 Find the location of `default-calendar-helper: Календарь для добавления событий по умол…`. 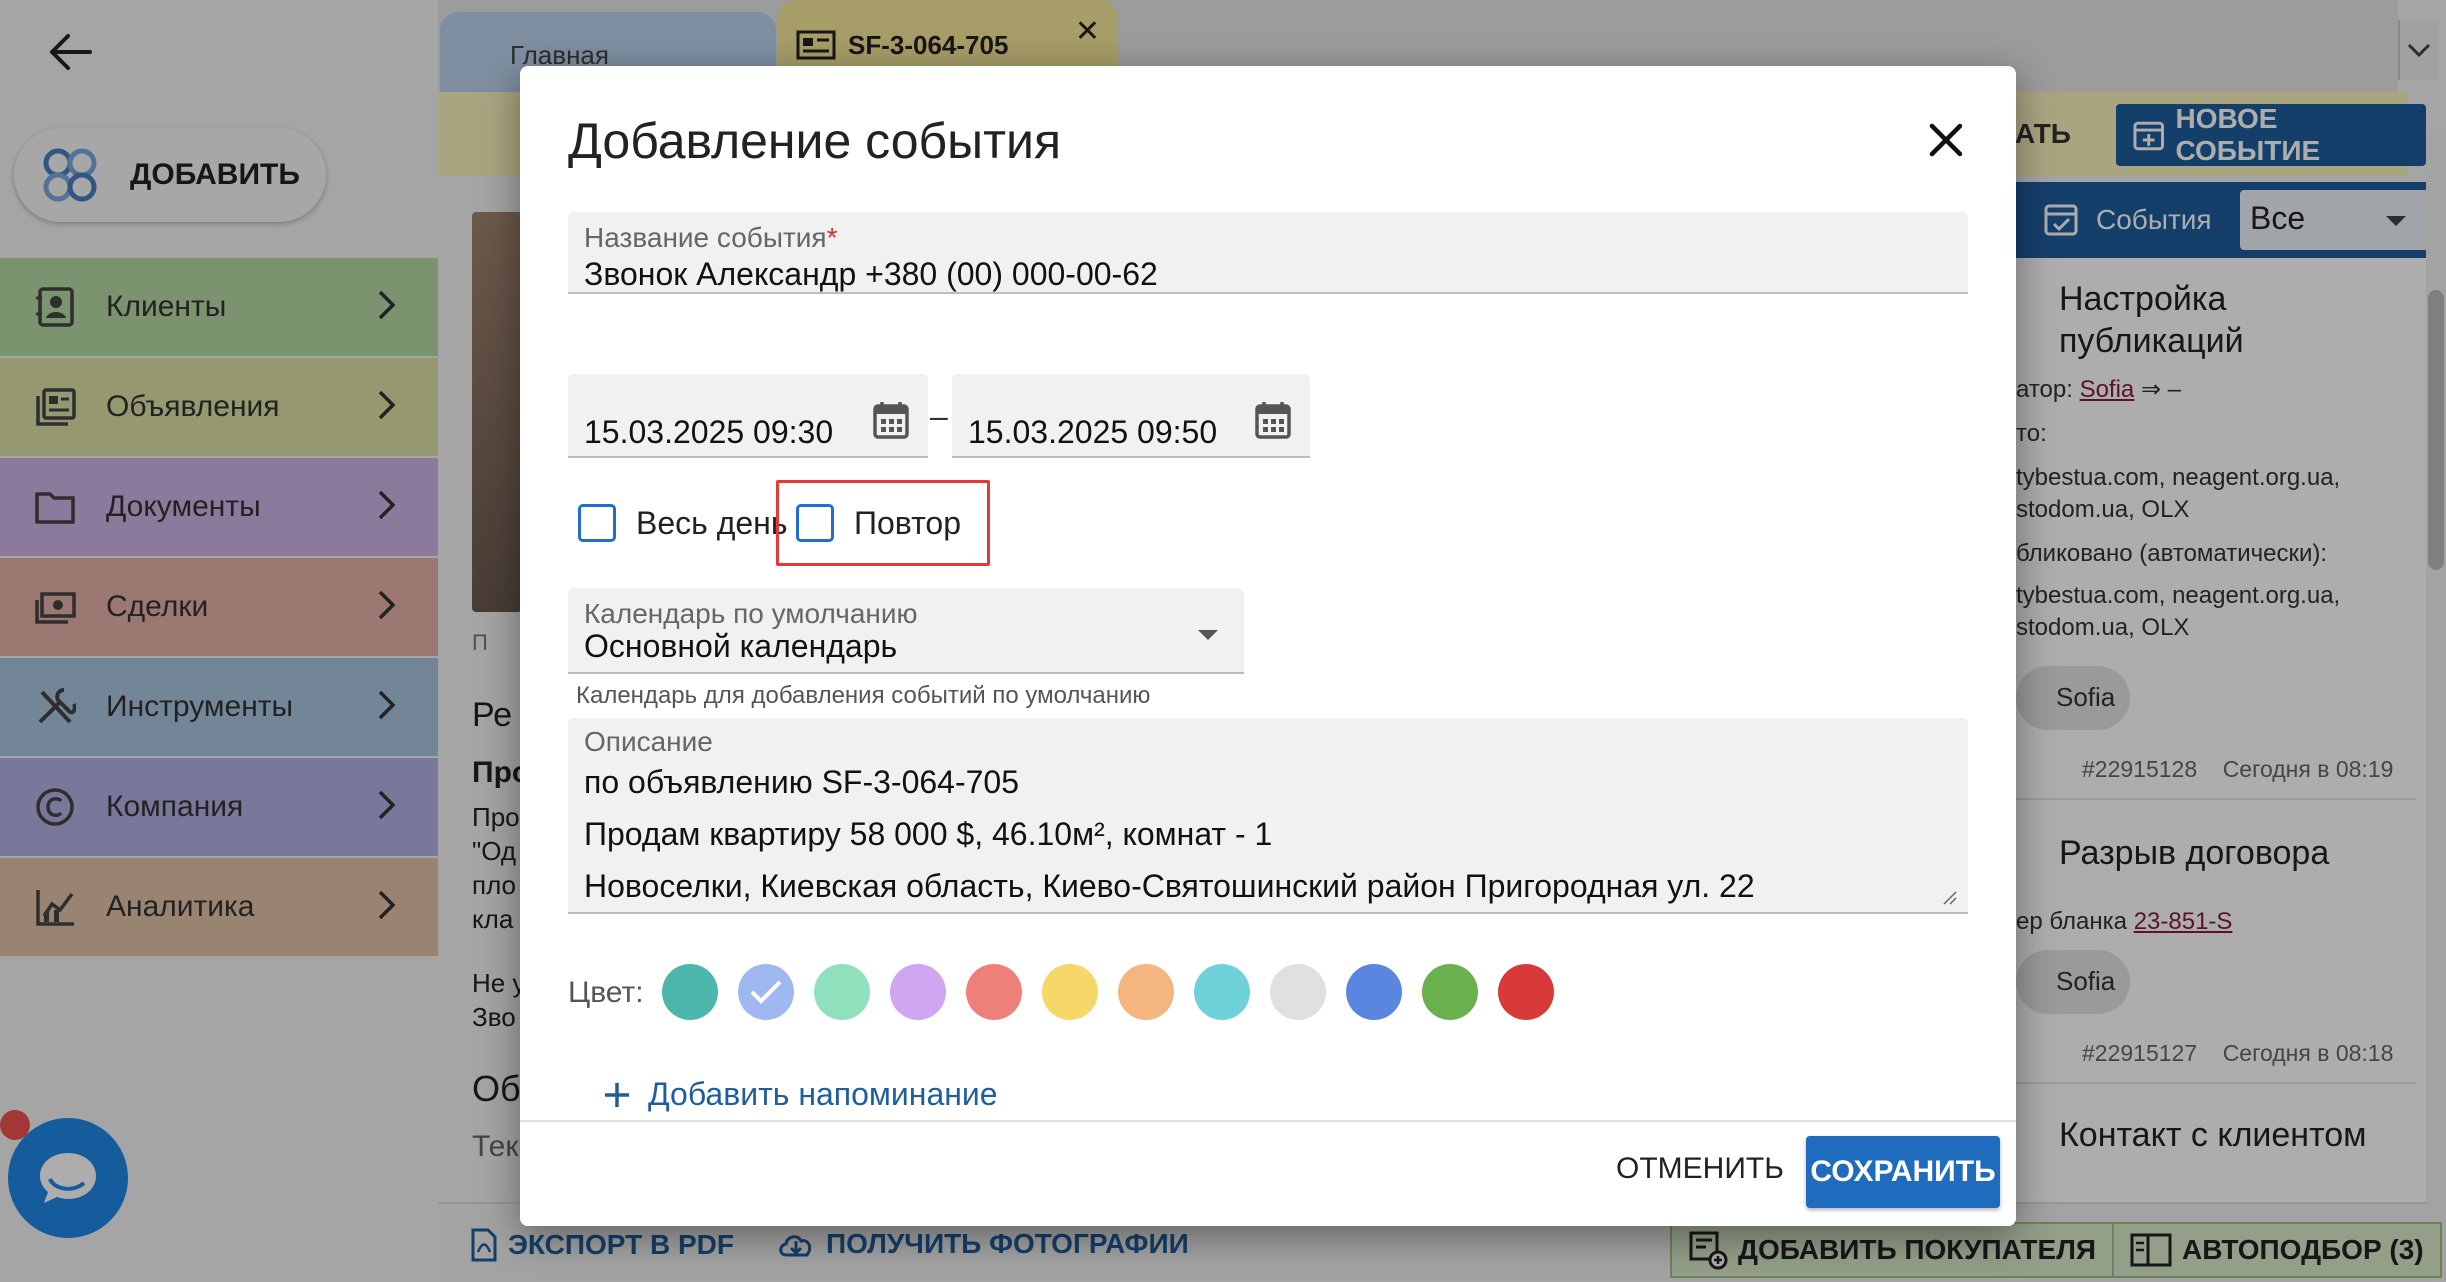

default-calendar-helper: Календарь для добавления событий по умол… is located at coordinates (863, 695).